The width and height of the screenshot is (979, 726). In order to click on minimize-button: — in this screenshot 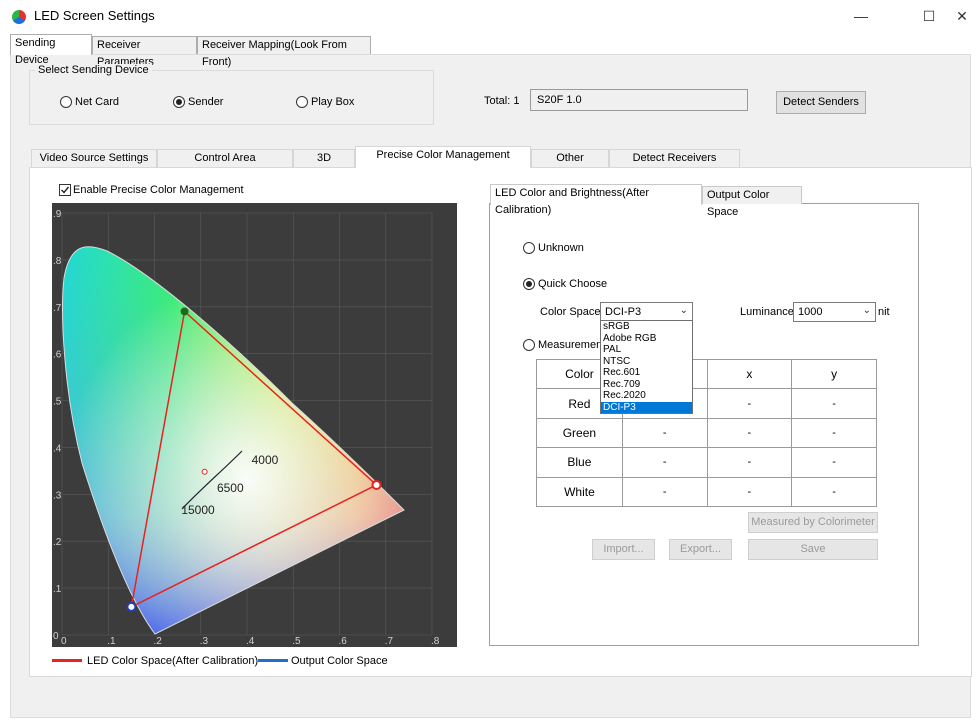, I will do `click(861, 16)`.